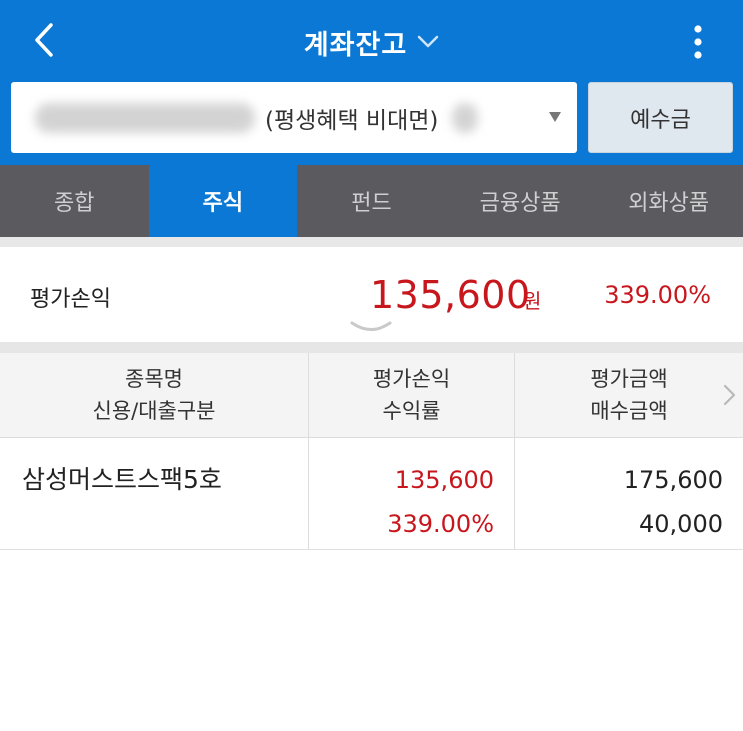 This screenshot has width=743, height=731. I want to click on account-select: (평생혜택 비대면), so click(294, 117).